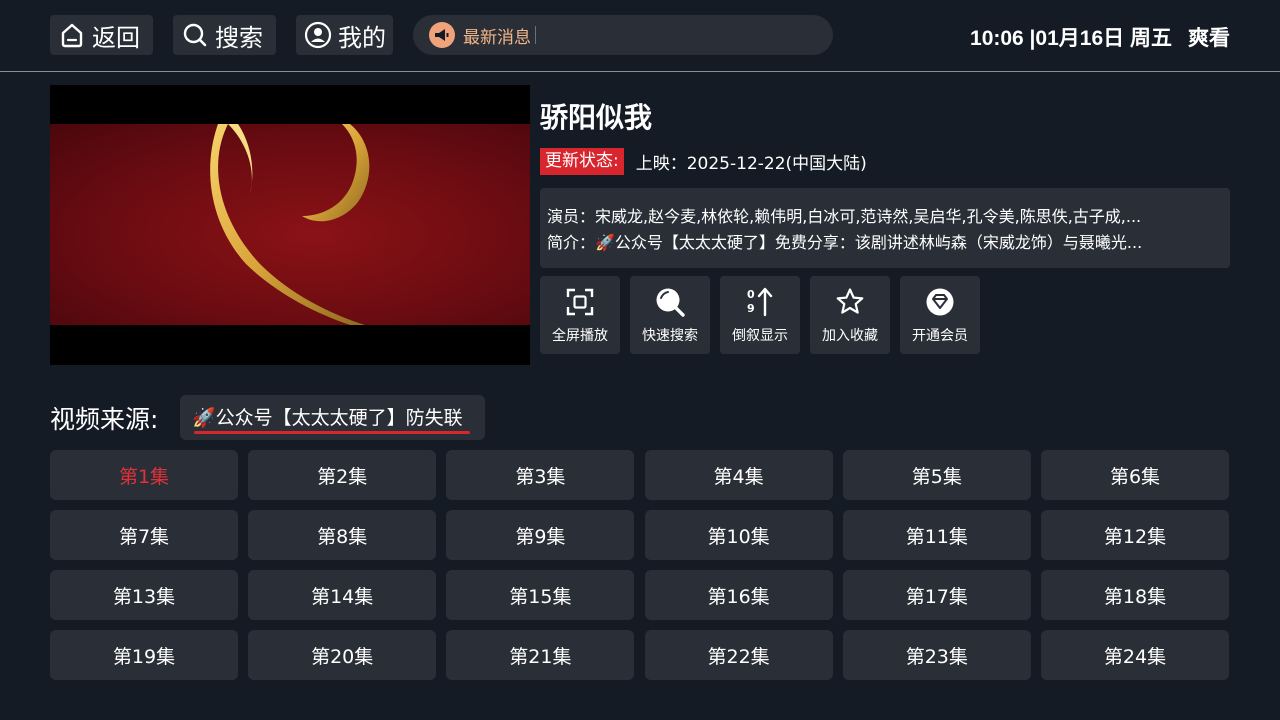 The height and width of the screenshot is (720, 1280). Describe the element at coordinates (936, 535) in the screenshot. I see `episode-button: 第11集` at that location.